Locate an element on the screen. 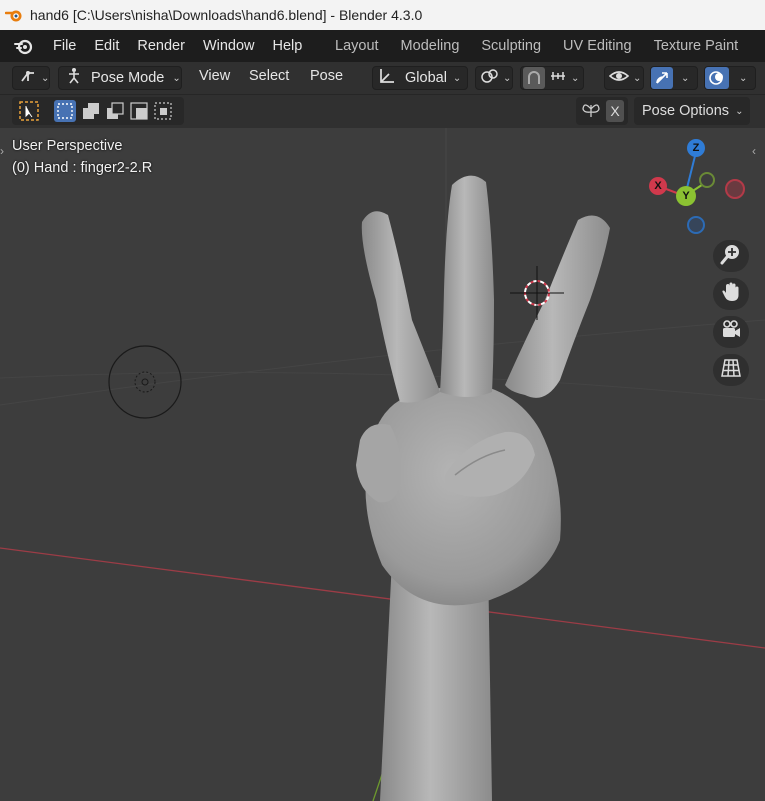 The height and width of the screenshot is (801, 765). active-object-label: (0) Hand : finger2-2.R is located at coordinates (82, 168).